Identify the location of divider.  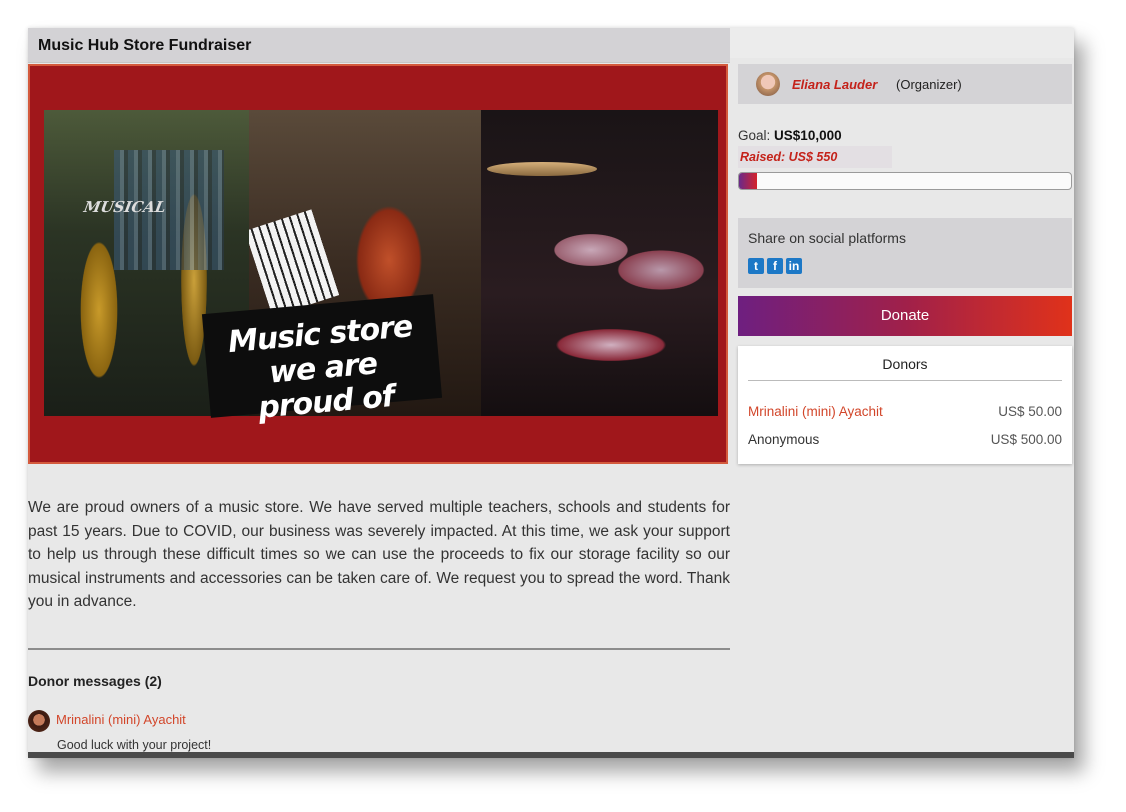
(905, 380).